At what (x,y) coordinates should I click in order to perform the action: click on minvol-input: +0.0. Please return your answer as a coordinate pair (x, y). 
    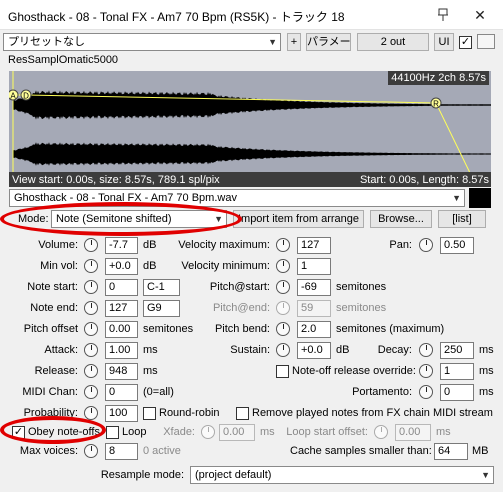
    Looking at the image, I should click on (121, 266).